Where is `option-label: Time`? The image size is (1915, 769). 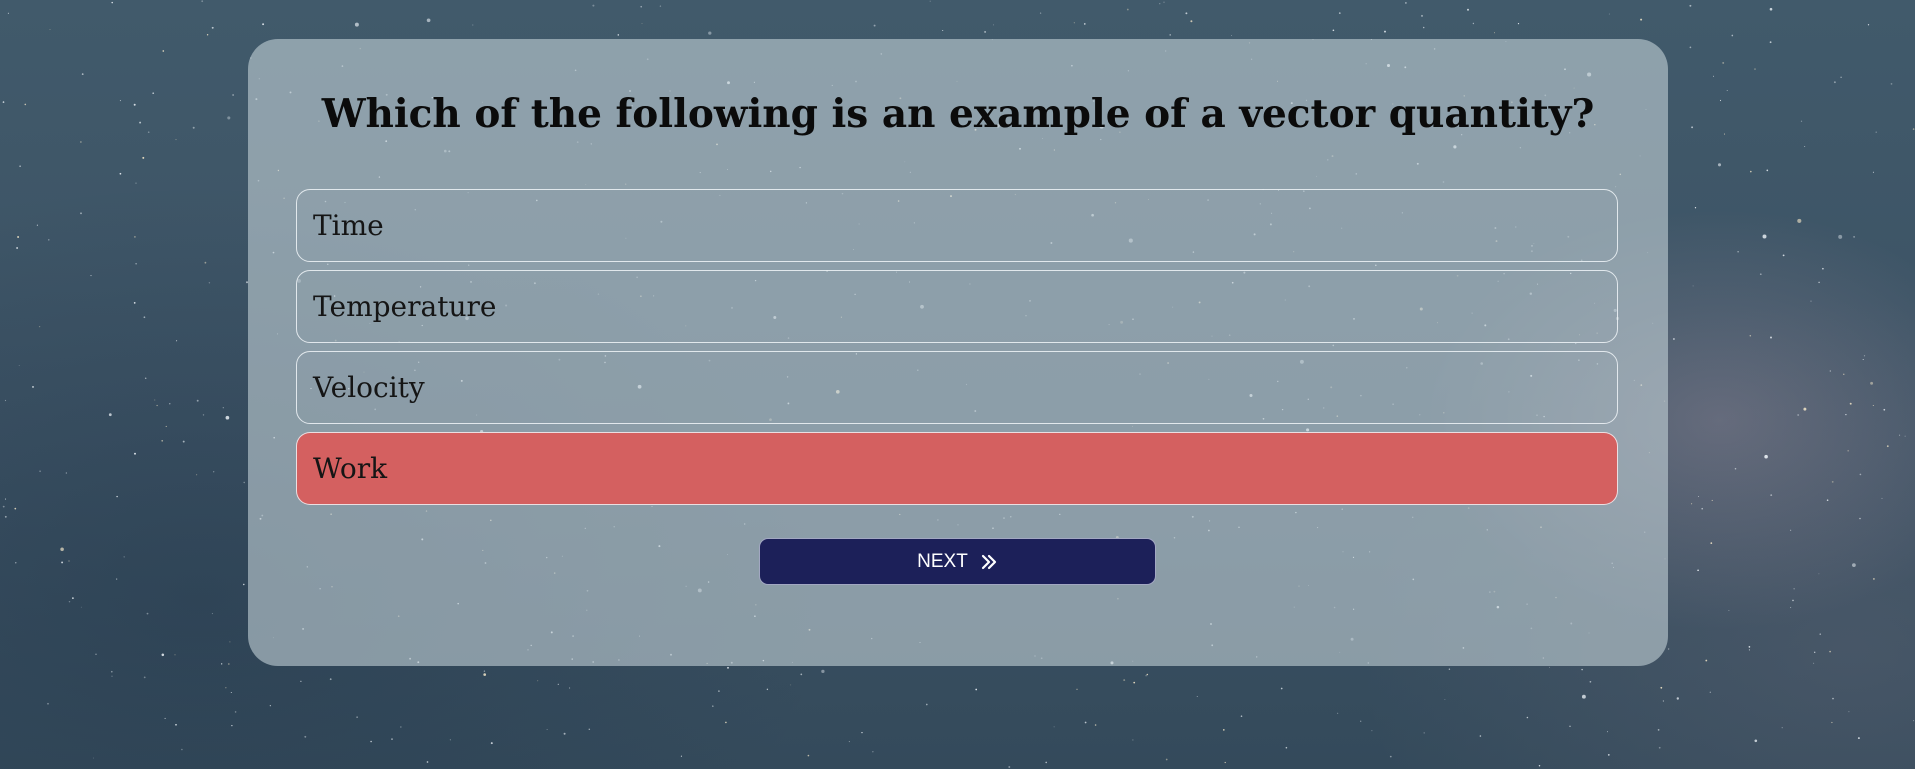 option-label: Time is located at coordinates (348, 225).